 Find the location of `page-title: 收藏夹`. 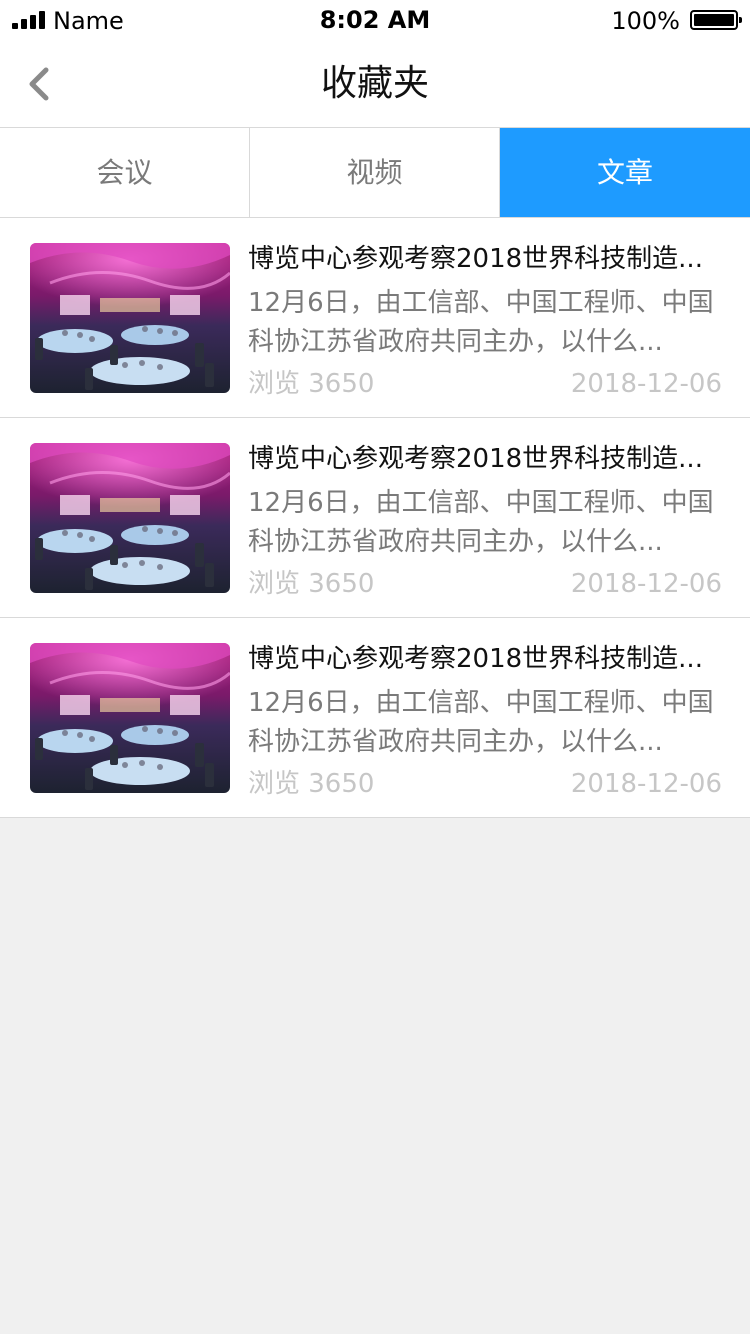

page-title: 收藏夹 is located at coordinates (374, 83).